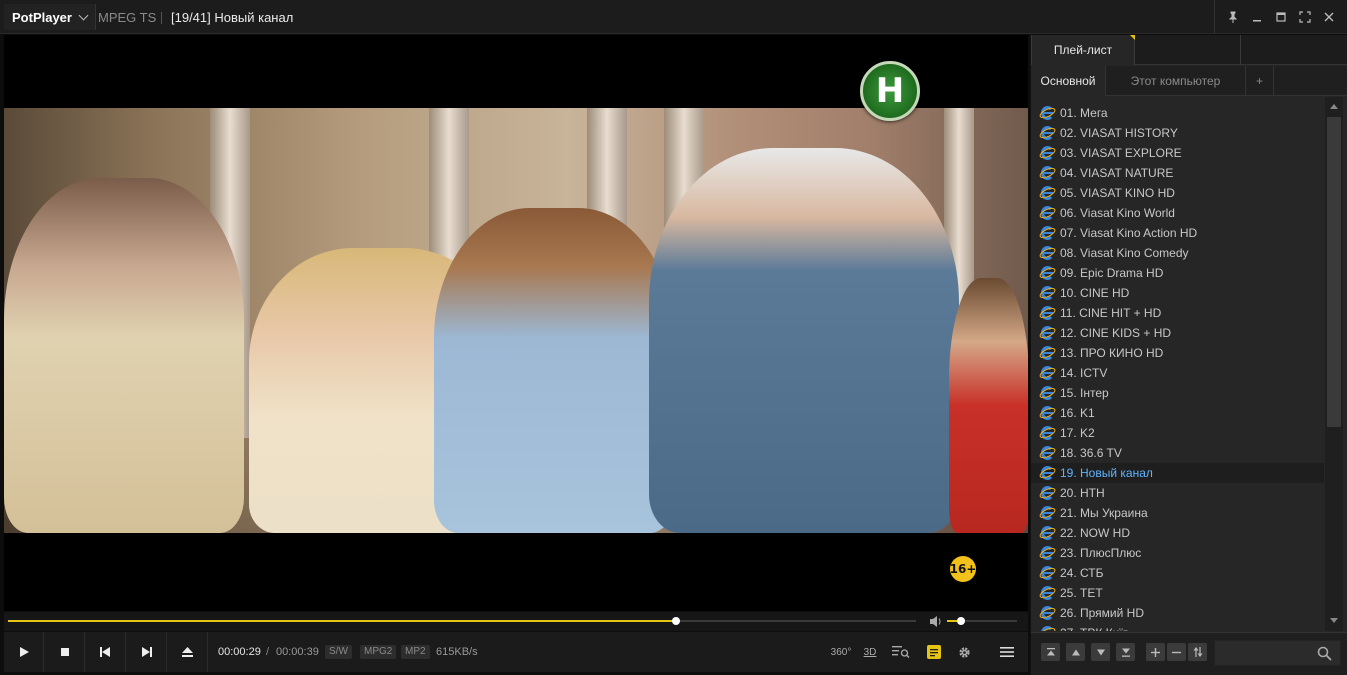 The height and width of the screenshot is (675, 1347). I want to click on volume-handle, so click(961, 621).